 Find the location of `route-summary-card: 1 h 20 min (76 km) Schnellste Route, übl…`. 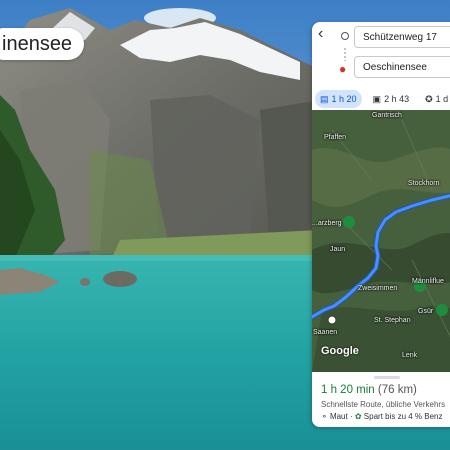

route-summary-card: 1 h 20 min (76 km) Schnellste Route, übl… is located at coordinates (381, 399).